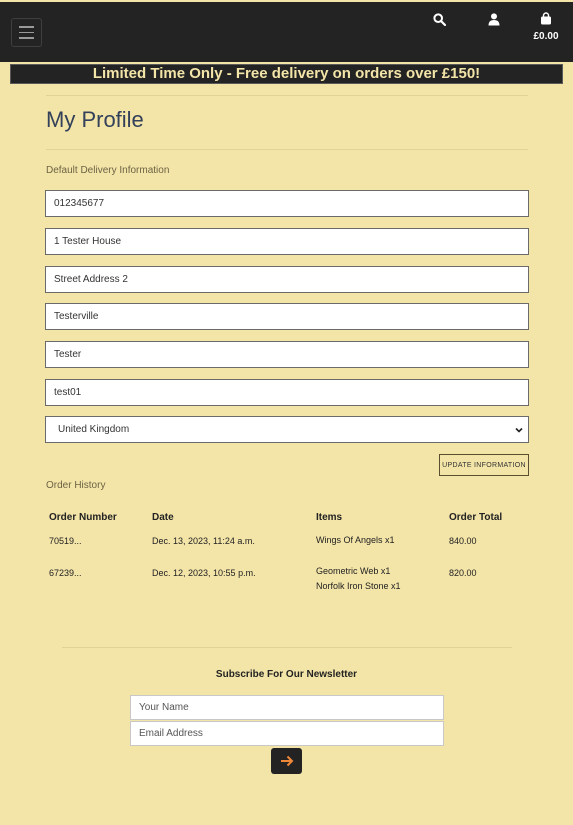  Describe the element at coordinates (83, 517) in the screenshot. I see `column-header-order-number: Order Number` at that location.